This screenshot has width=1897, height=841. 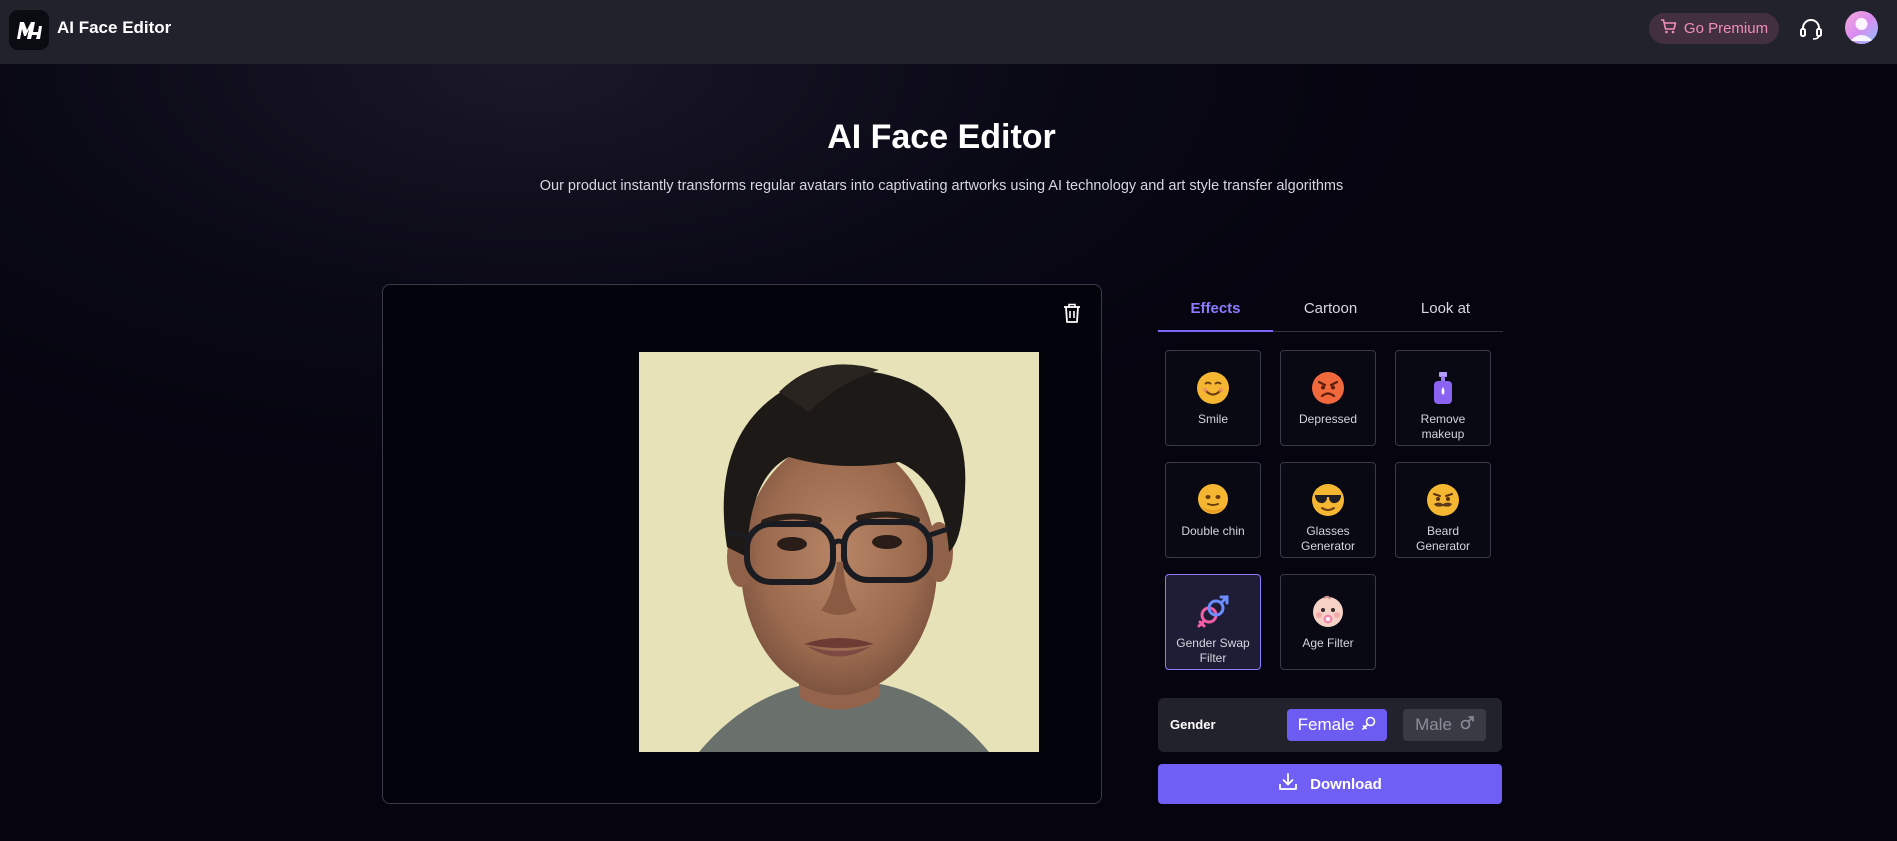 I want to click on download-button: Download, so click(x=1330, y=784).